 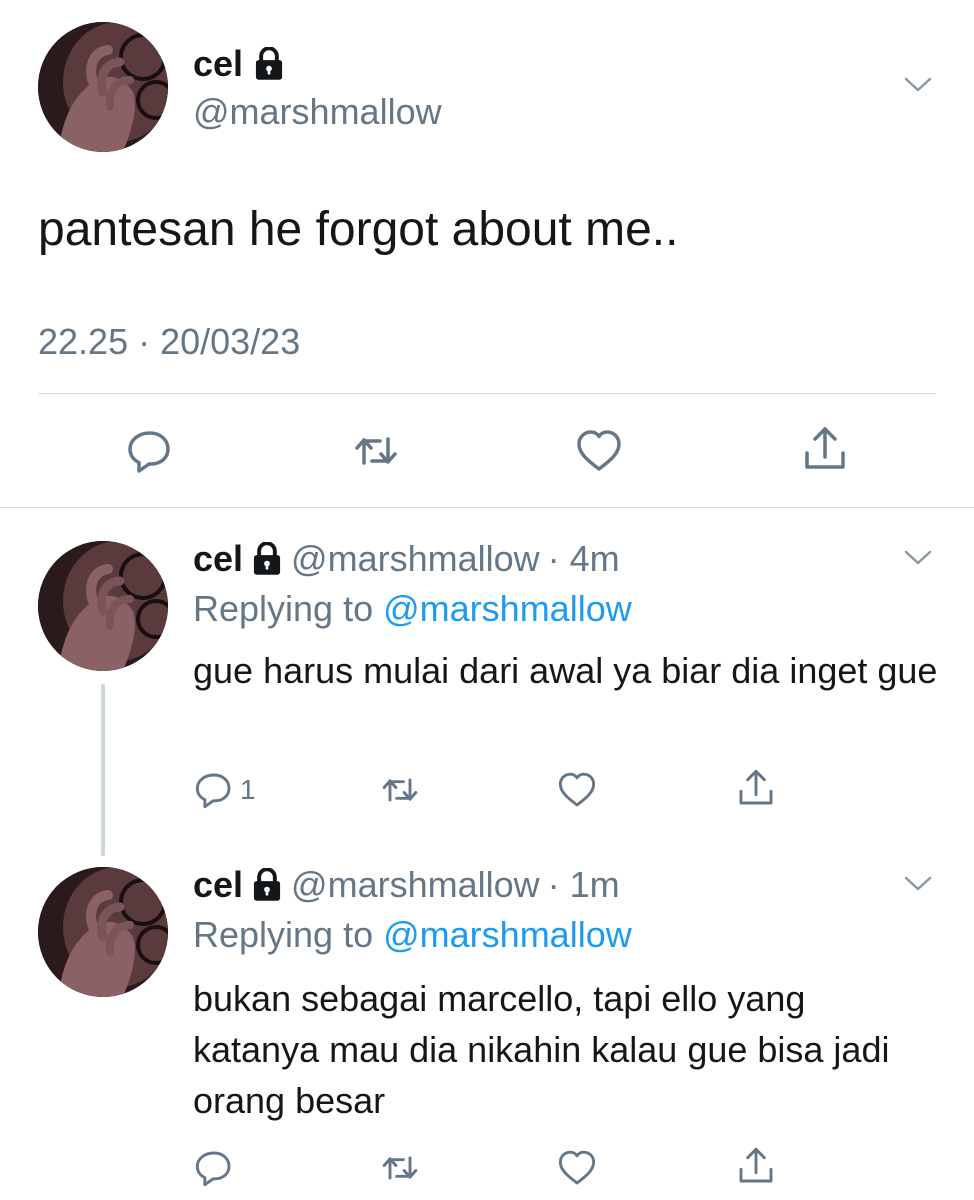 I want to click on tweet-timestamp: 22.25 · 20/03/23, so click(x=169, y=342).